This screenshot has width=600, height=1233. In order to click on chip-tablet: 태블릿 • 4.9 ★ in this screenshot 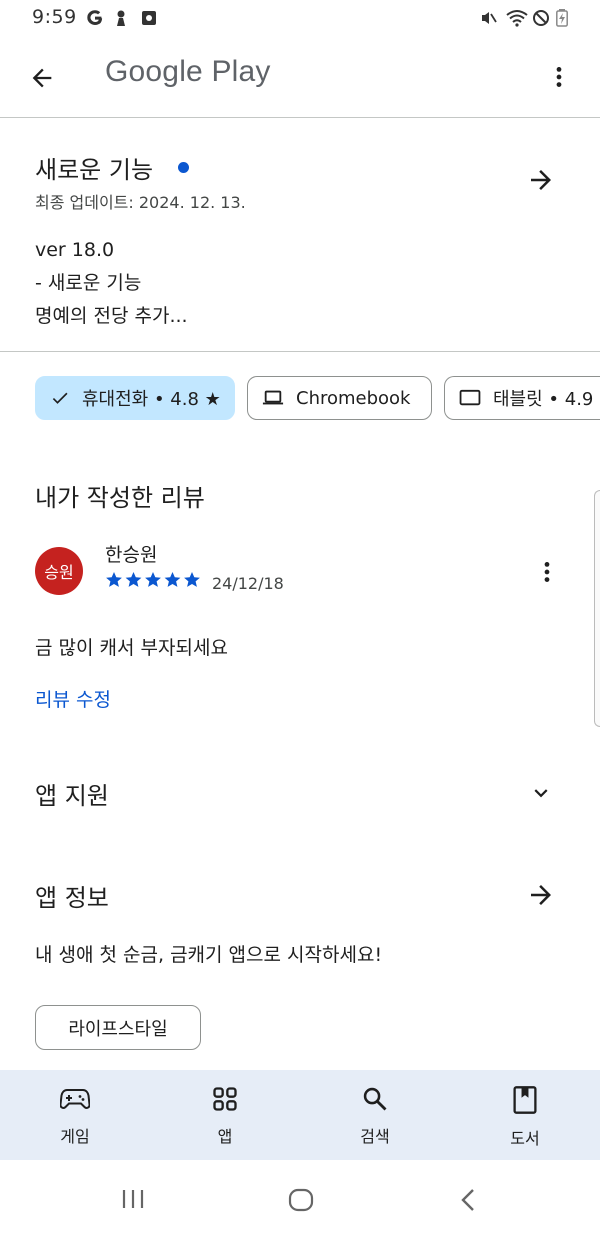, I will do `click(522, 398)`.